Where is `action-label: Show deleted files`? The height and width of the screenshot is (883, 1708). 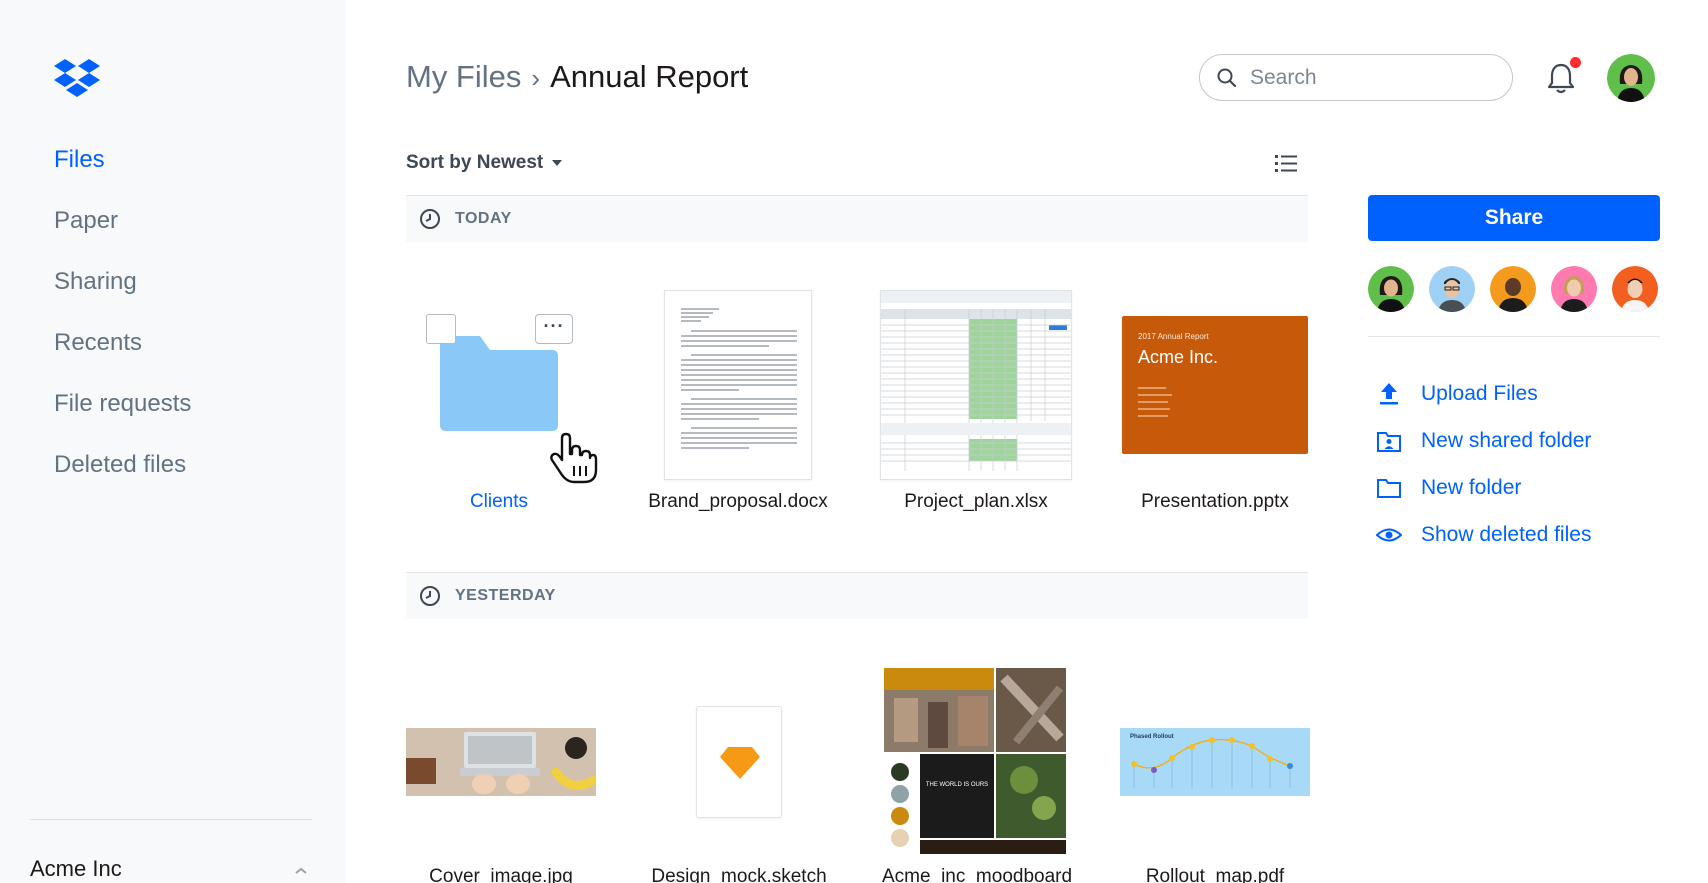
action-label: Show deleted files is located at coordinates (1506, 534).